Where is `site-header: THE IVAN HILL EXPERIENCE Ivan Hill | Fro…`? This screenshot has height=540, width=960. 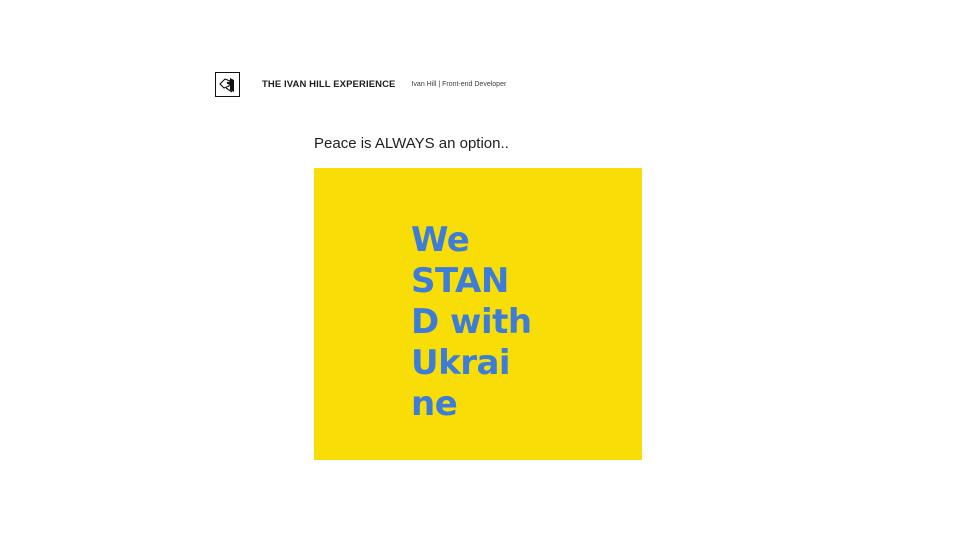 site-header: THE IVAN HILL EXPERIENCE Ivan Hill | Fro… is located at coordinates (360, 84).